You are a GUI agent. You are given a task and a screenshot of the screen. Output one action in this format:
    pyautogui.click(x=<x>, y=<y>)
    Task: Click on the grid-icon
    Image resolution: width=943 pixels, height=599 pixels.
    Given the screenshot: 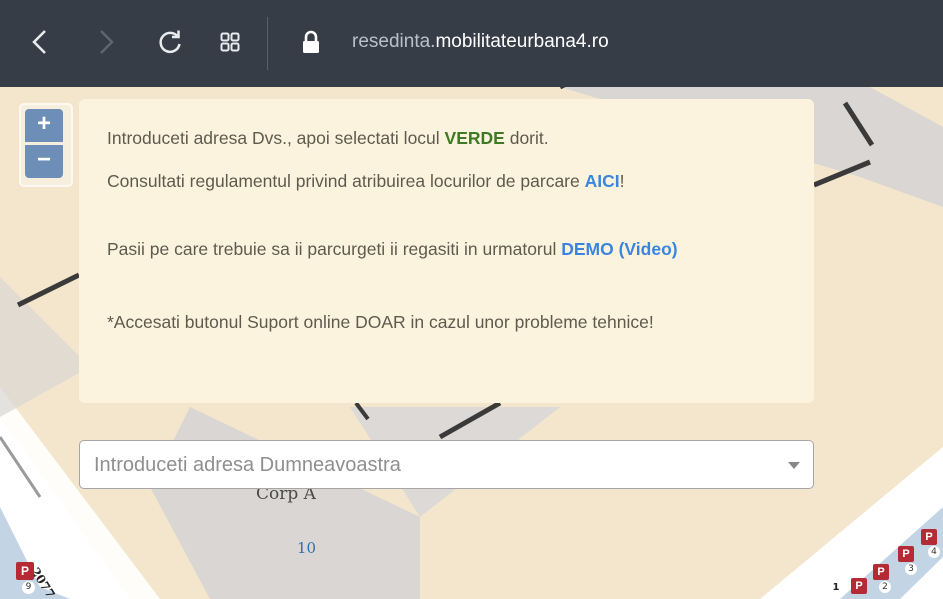 What is the action you would take?
    pyautogui.click(x=230, y=42)
    